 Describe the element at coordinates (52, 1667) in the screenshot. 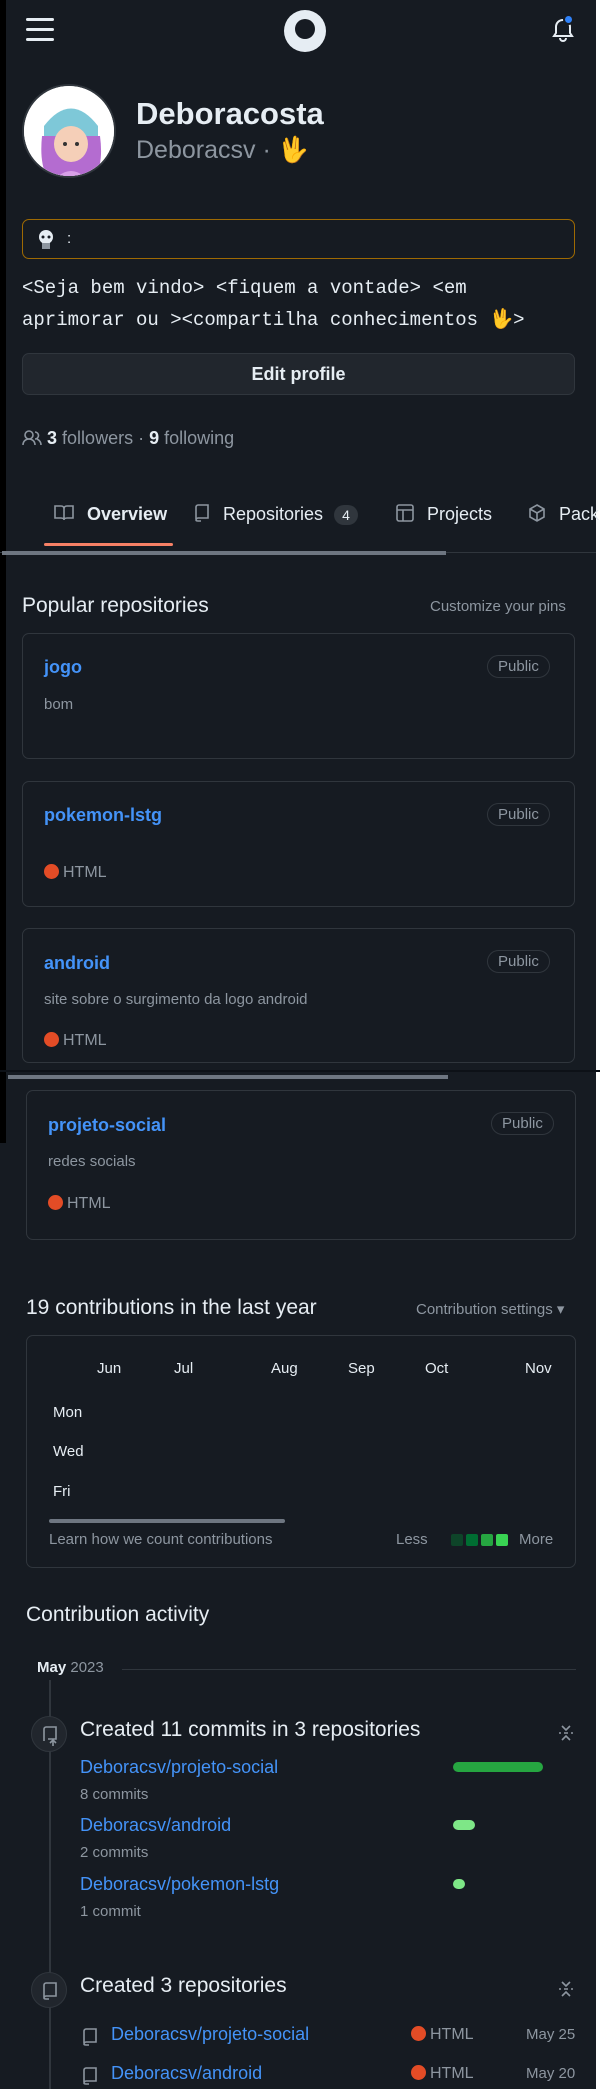

I see `activity-month: May` at that location.